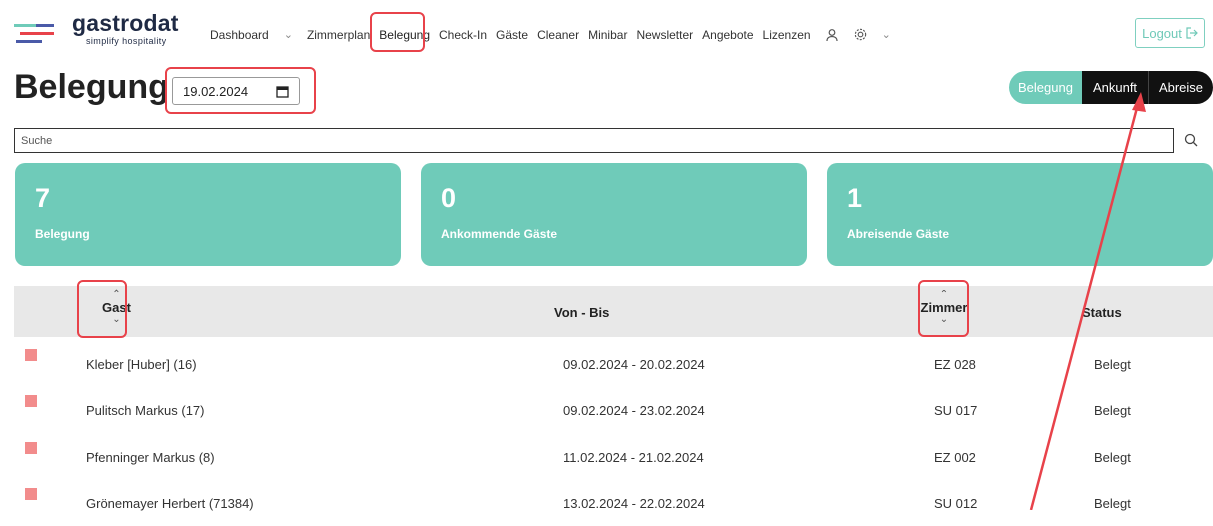  Describe the element at coordinates (855, 198) in the screenshot. I see `stat-value: 1` at that location.